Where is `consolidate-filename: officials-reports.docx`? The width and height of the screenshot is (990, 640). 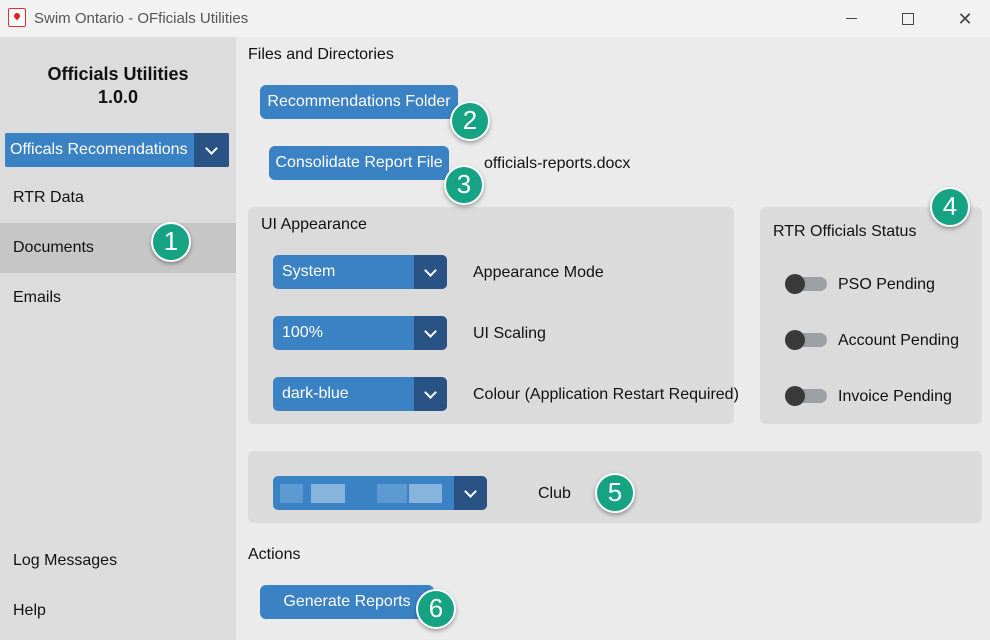 consolidate-filename: officials-reports.docx is located at coordinates (557, 163).